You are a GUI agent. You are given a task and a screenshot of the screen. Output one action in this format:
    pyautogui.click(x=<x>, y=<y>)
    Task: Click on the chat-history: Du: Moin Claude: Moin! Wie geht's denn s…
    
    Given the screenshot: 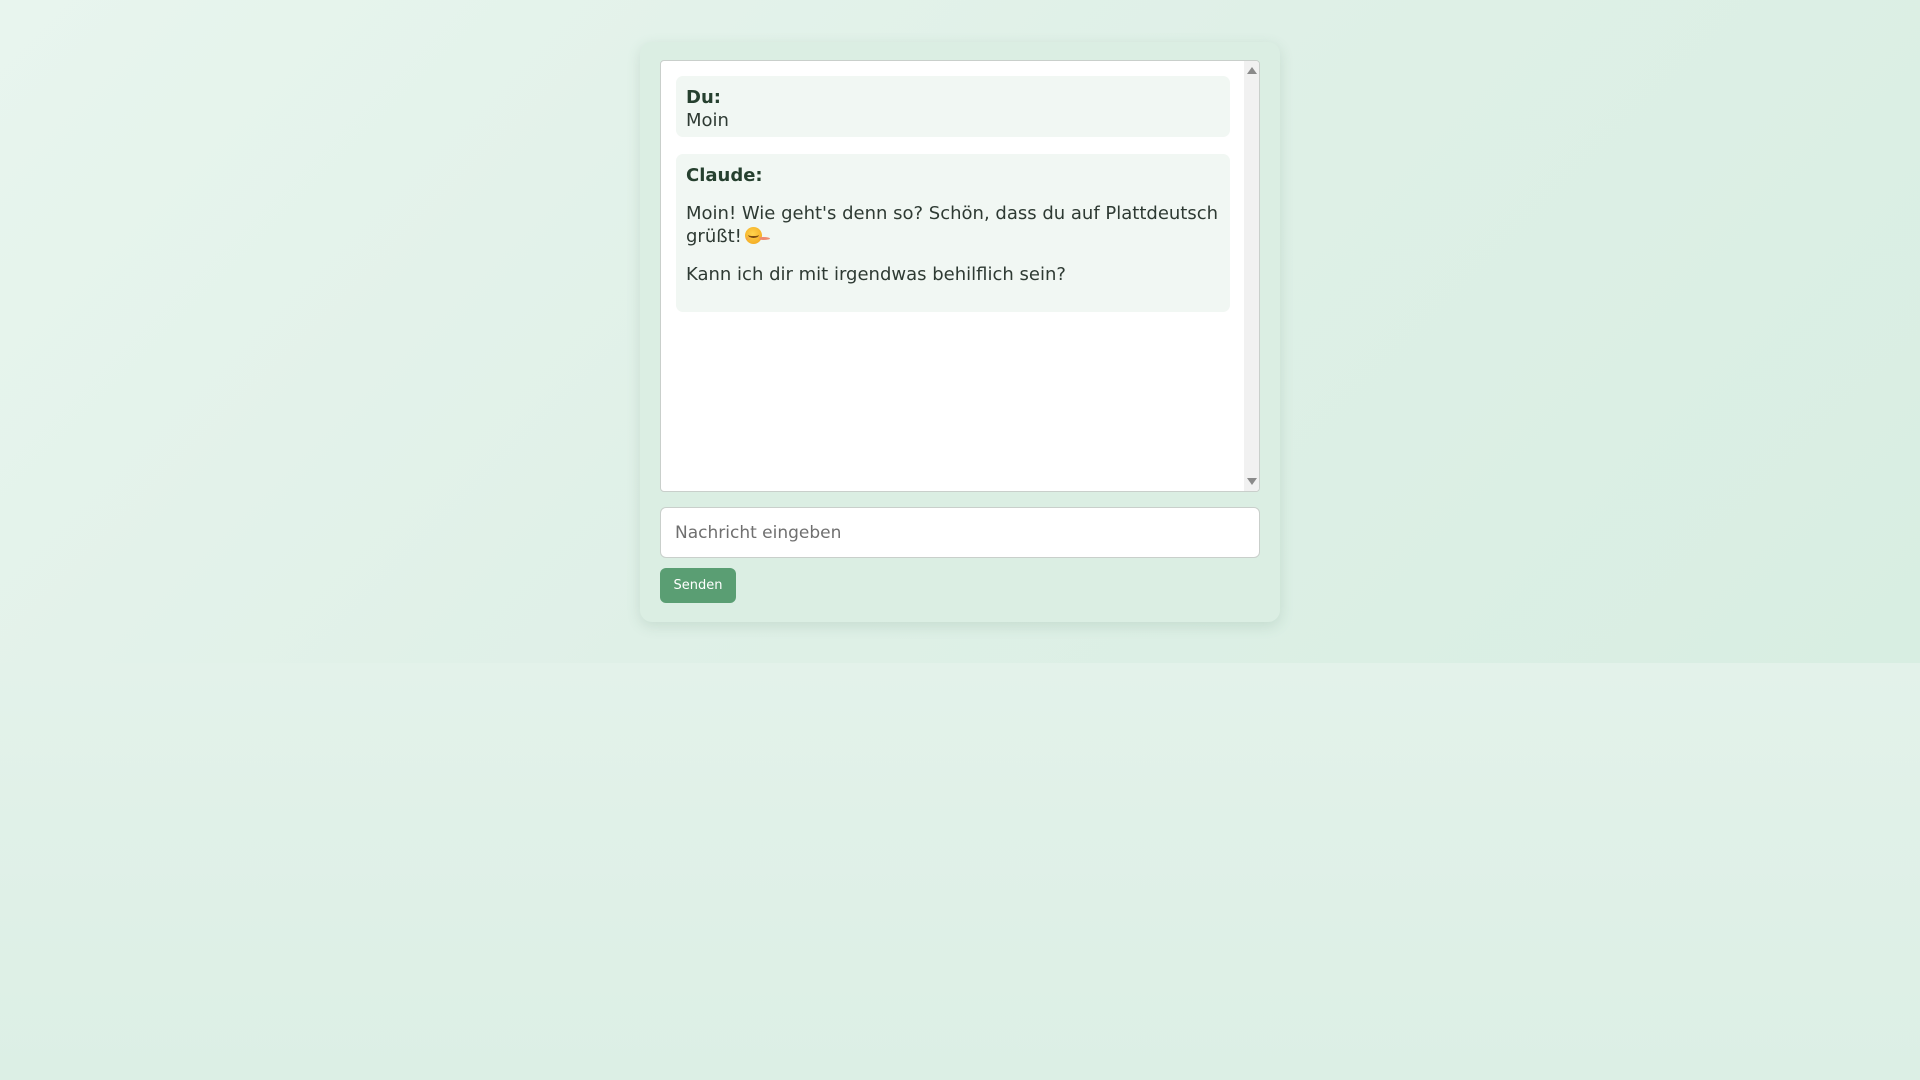 What is the action you would take?
    pyautogui.click(x=960, y=276)
    